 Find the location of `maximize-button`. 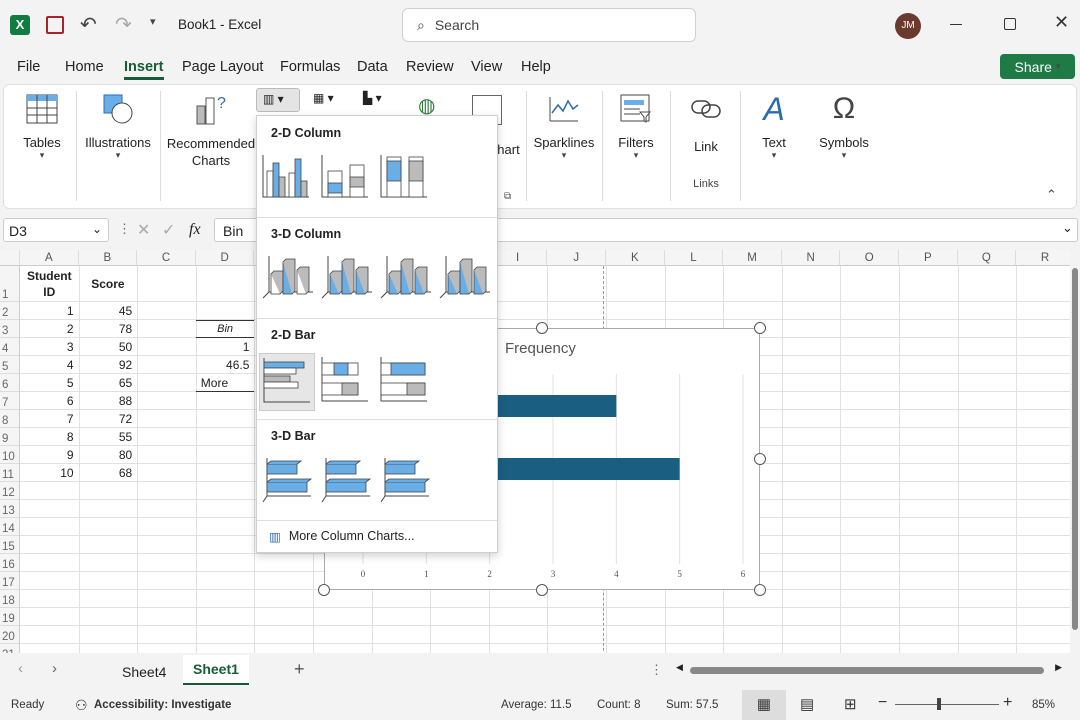

maximize-button is located at coordinates (1010, 24).